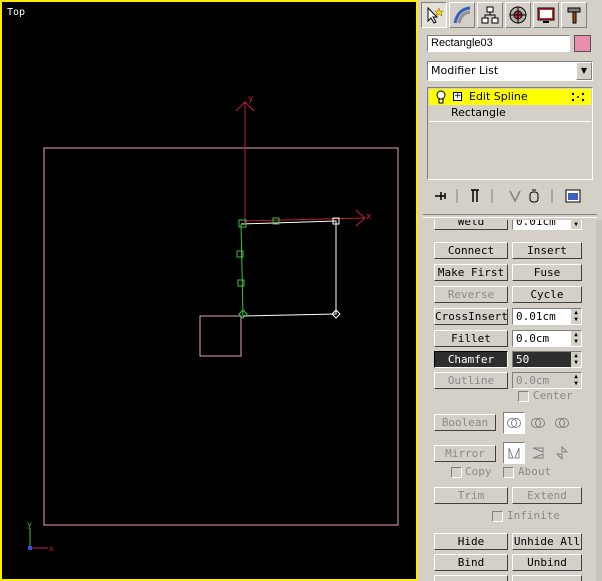 The width and height of the screenshot is (602, 581). Describe the element at coordinates (515, 196) in the screenshot. I see `make-unique-icon` at that location.